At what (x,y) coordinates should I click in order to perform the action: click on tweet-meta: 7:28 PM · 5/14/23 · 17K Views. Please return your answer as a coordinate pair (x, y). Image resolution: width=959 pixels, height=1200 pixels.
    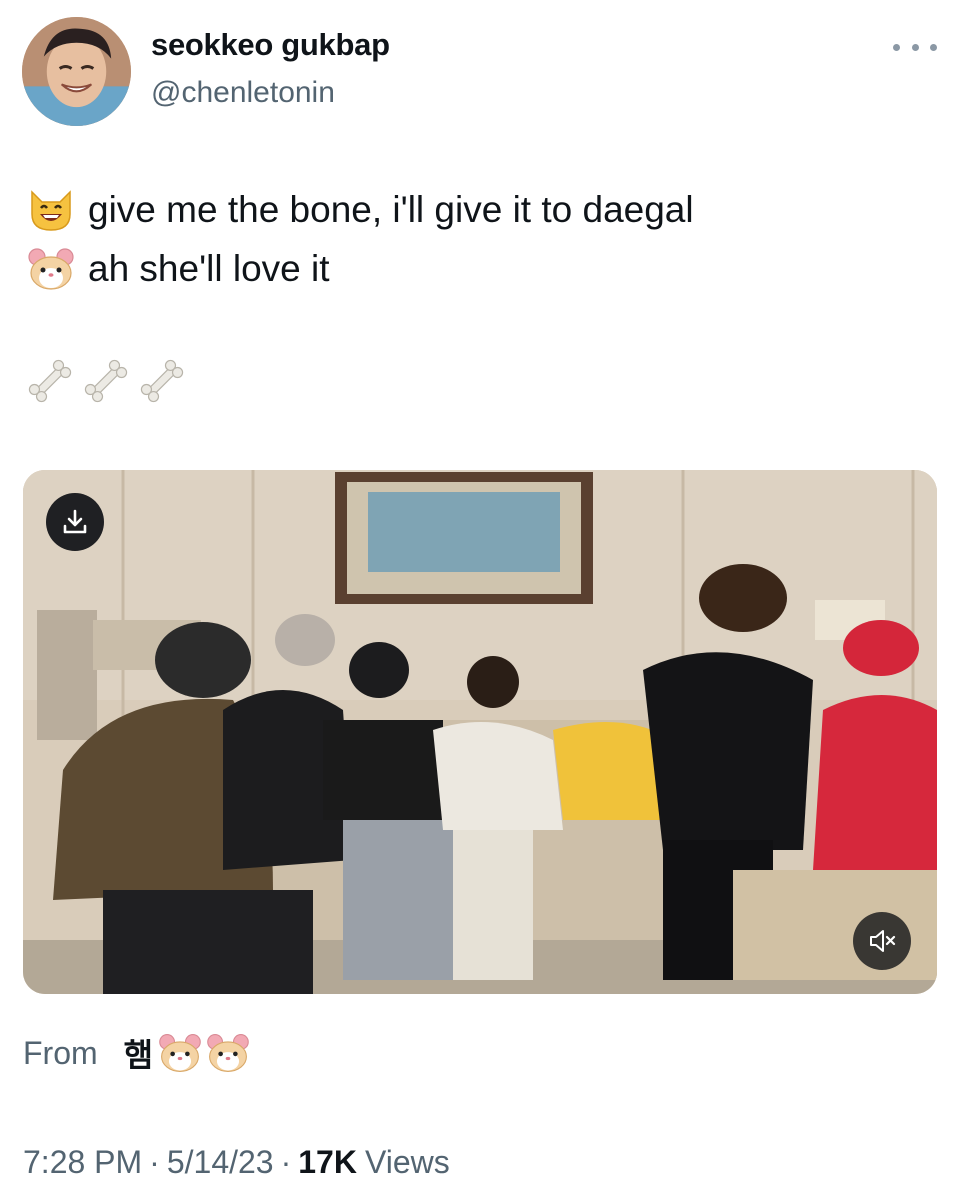
    Looking at the image, I should click on (236, 1162).